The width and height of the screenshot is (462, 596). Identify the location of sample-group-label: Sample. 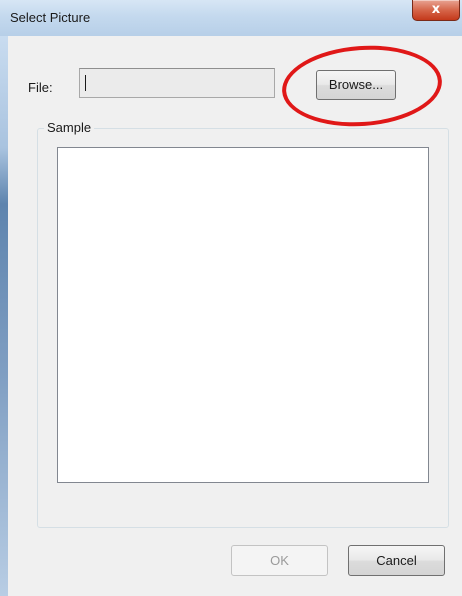
(69, 127).